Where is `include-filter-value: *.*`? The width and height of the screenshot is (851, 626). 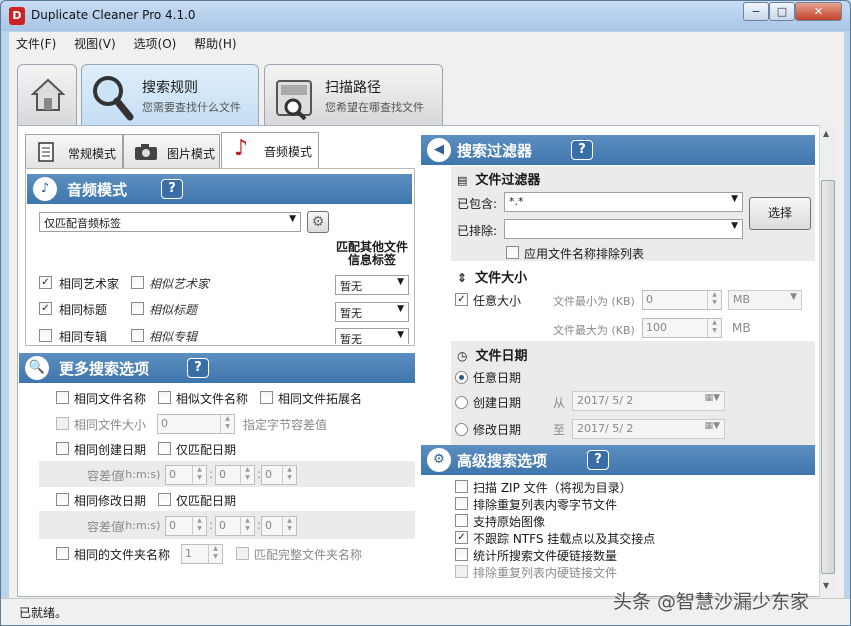
include-filter-value: *.* is located at coordinates (516, 201).